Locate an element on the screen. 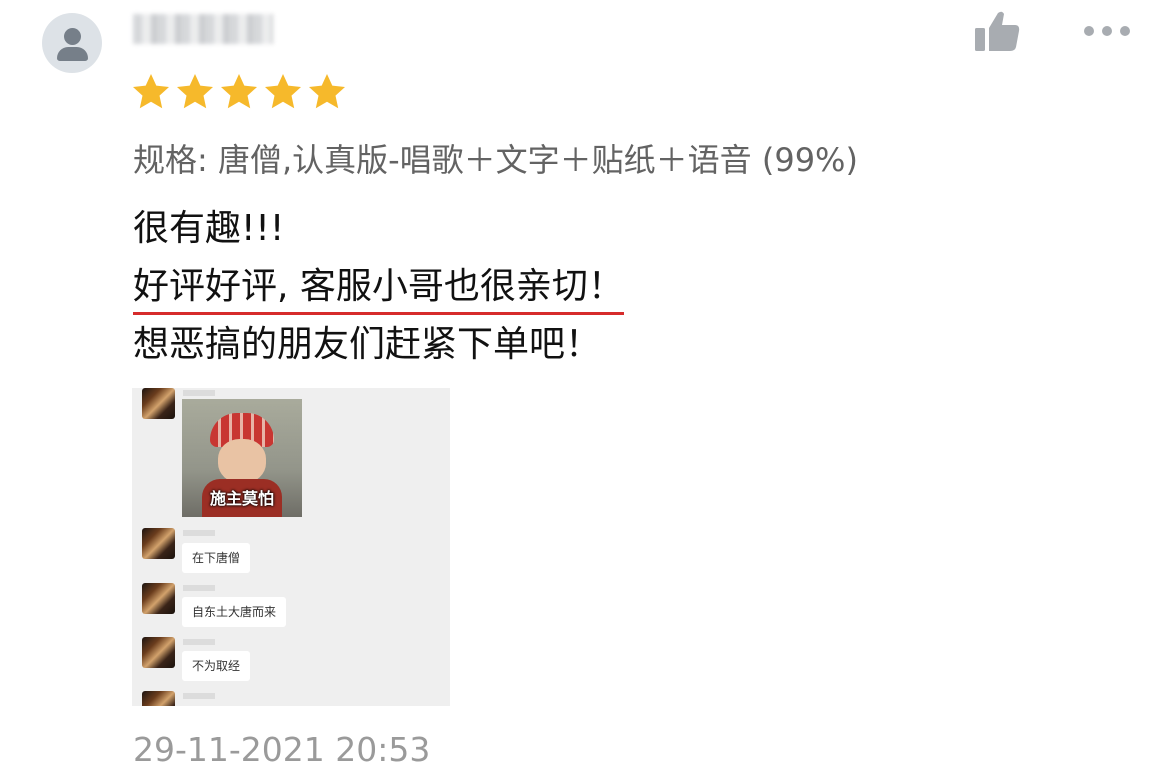 This screenshot has height=782, width=1170. review-line-1: 很有趣!!! is located at coordinates (209, 228).